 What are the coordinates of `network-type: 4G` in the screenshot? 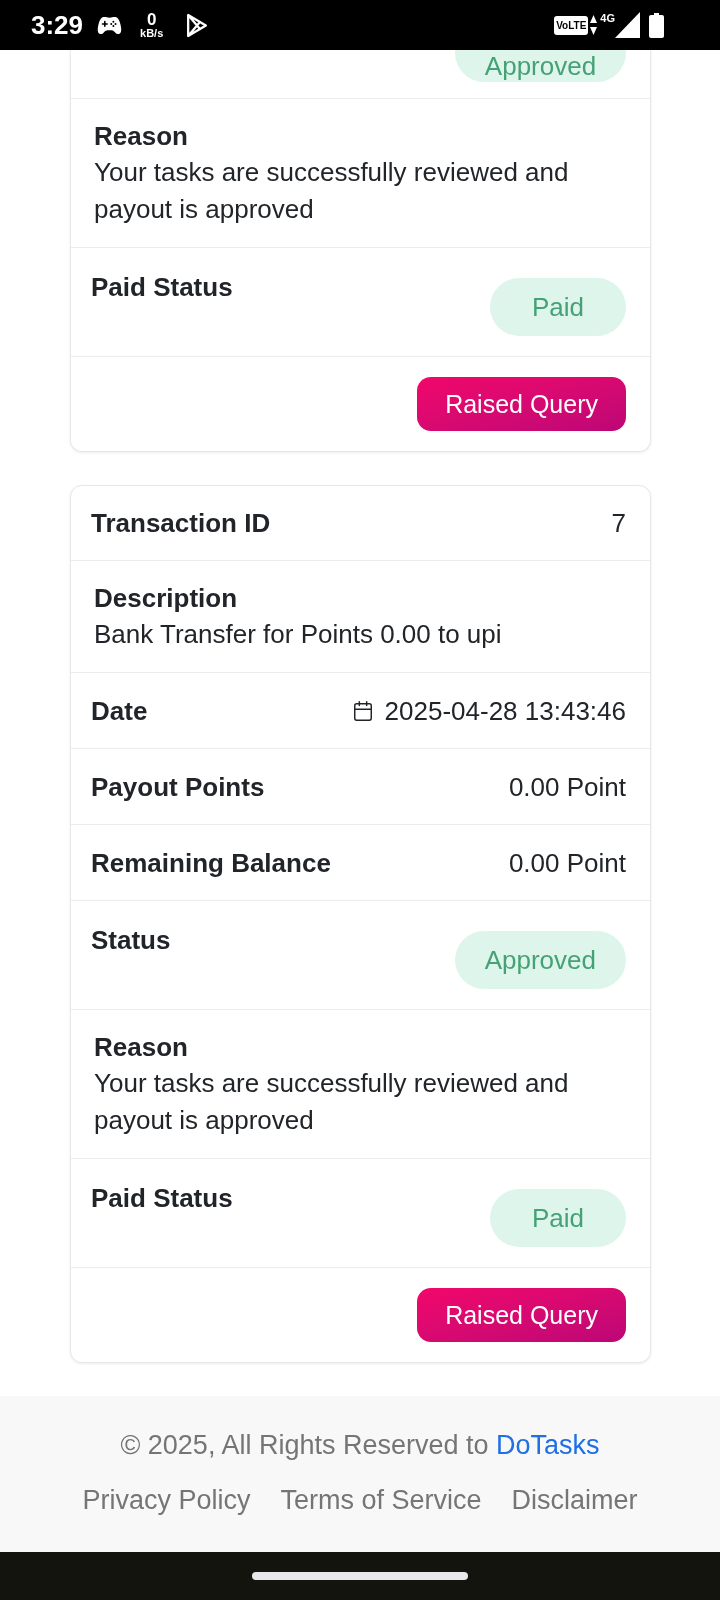 It's located at (607, 18).